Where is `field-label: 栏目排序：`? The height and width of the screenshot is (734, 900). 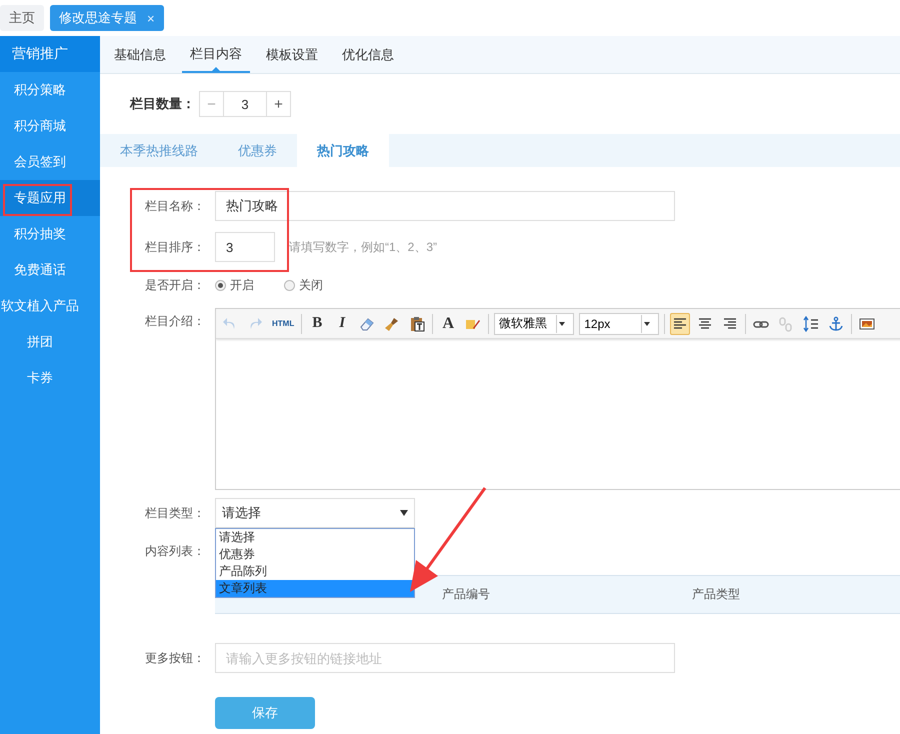 field-label: 栏目排序： is located at coordinates (174, 247).